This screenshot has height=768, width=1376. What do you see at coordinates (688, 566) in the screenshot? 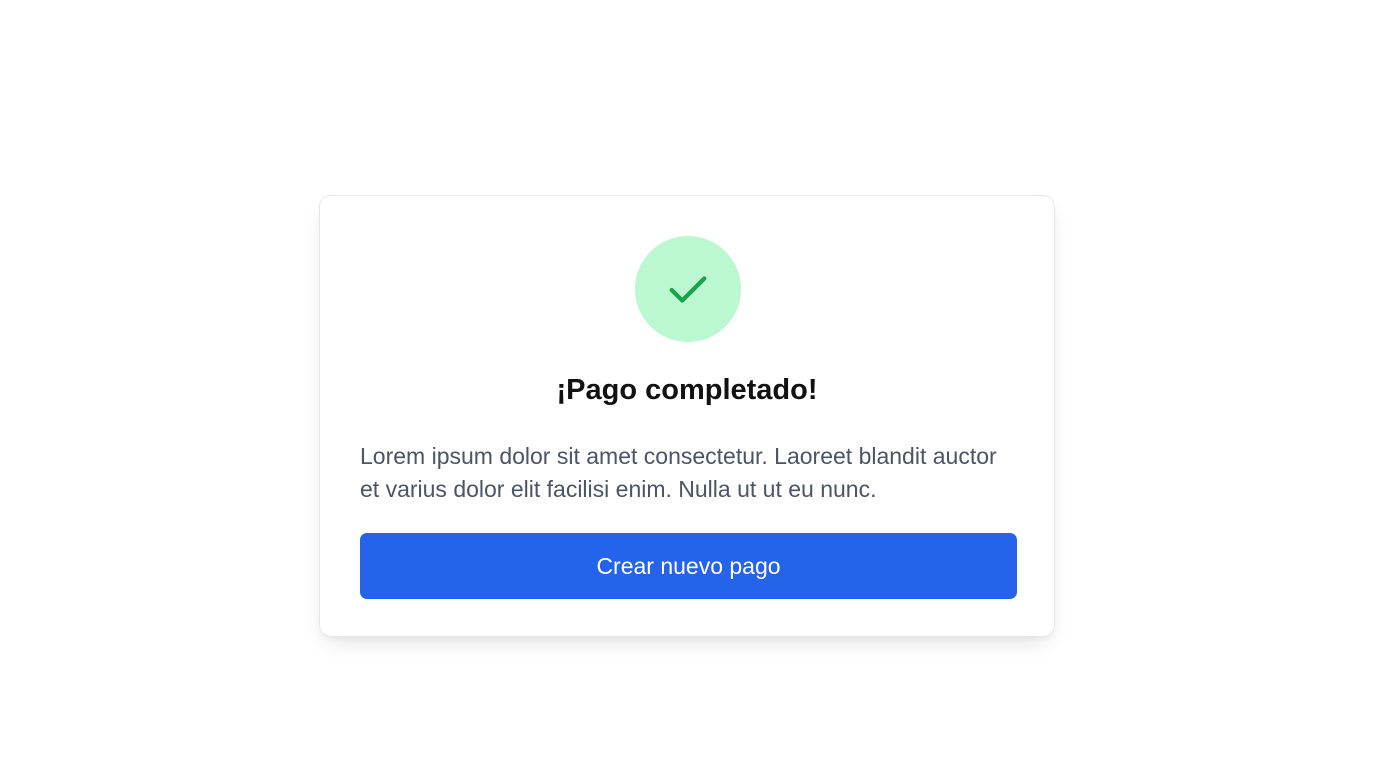
I see `create-new-payment-button: Crear nuevo pago` at bounding box center [688, 566].